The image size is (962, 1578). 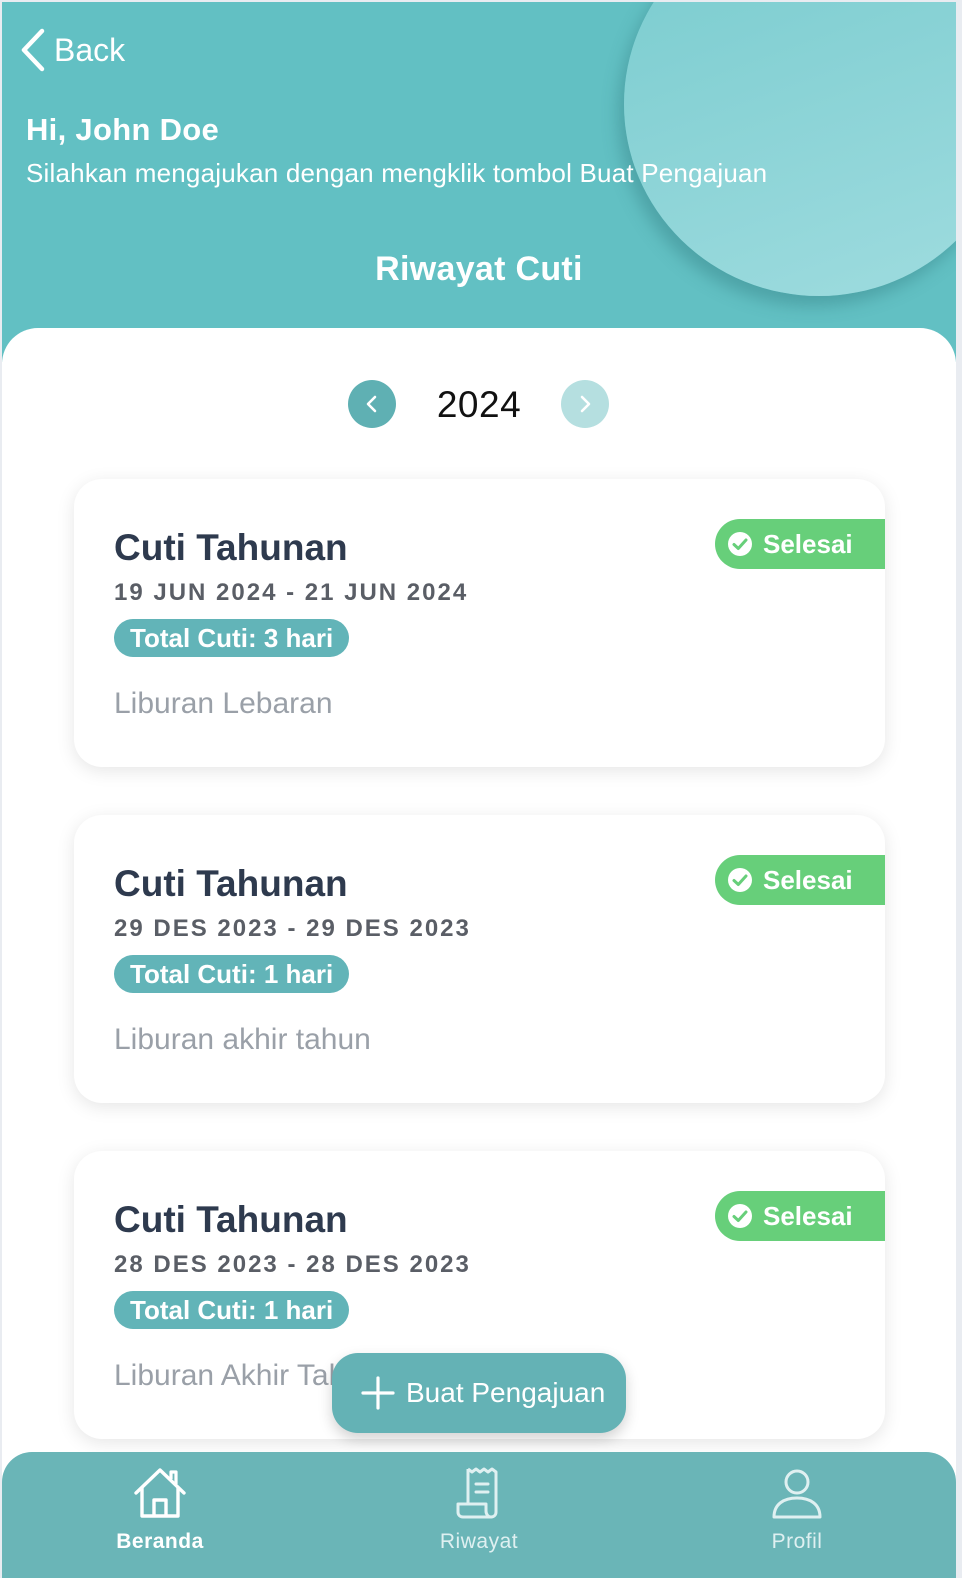 What do you see at coordinates (232, 638) in the screenshot?
I see `leave-total-badge: Total Cuti: 3 hari` at bounding box center [232, 638].